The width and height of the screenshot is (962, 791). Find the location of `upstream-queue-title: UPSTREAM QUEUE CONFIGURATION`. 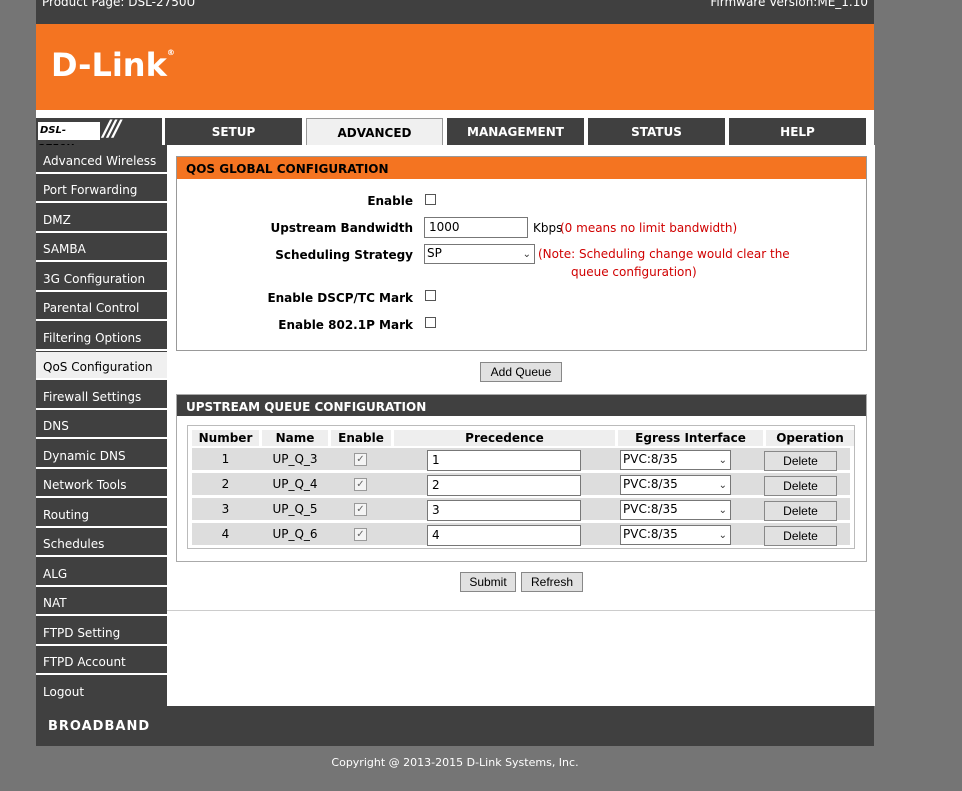

upstream-queue-title: UPSTREAM QUEUE CONFIGURATION is located at coordinates (521, 405).